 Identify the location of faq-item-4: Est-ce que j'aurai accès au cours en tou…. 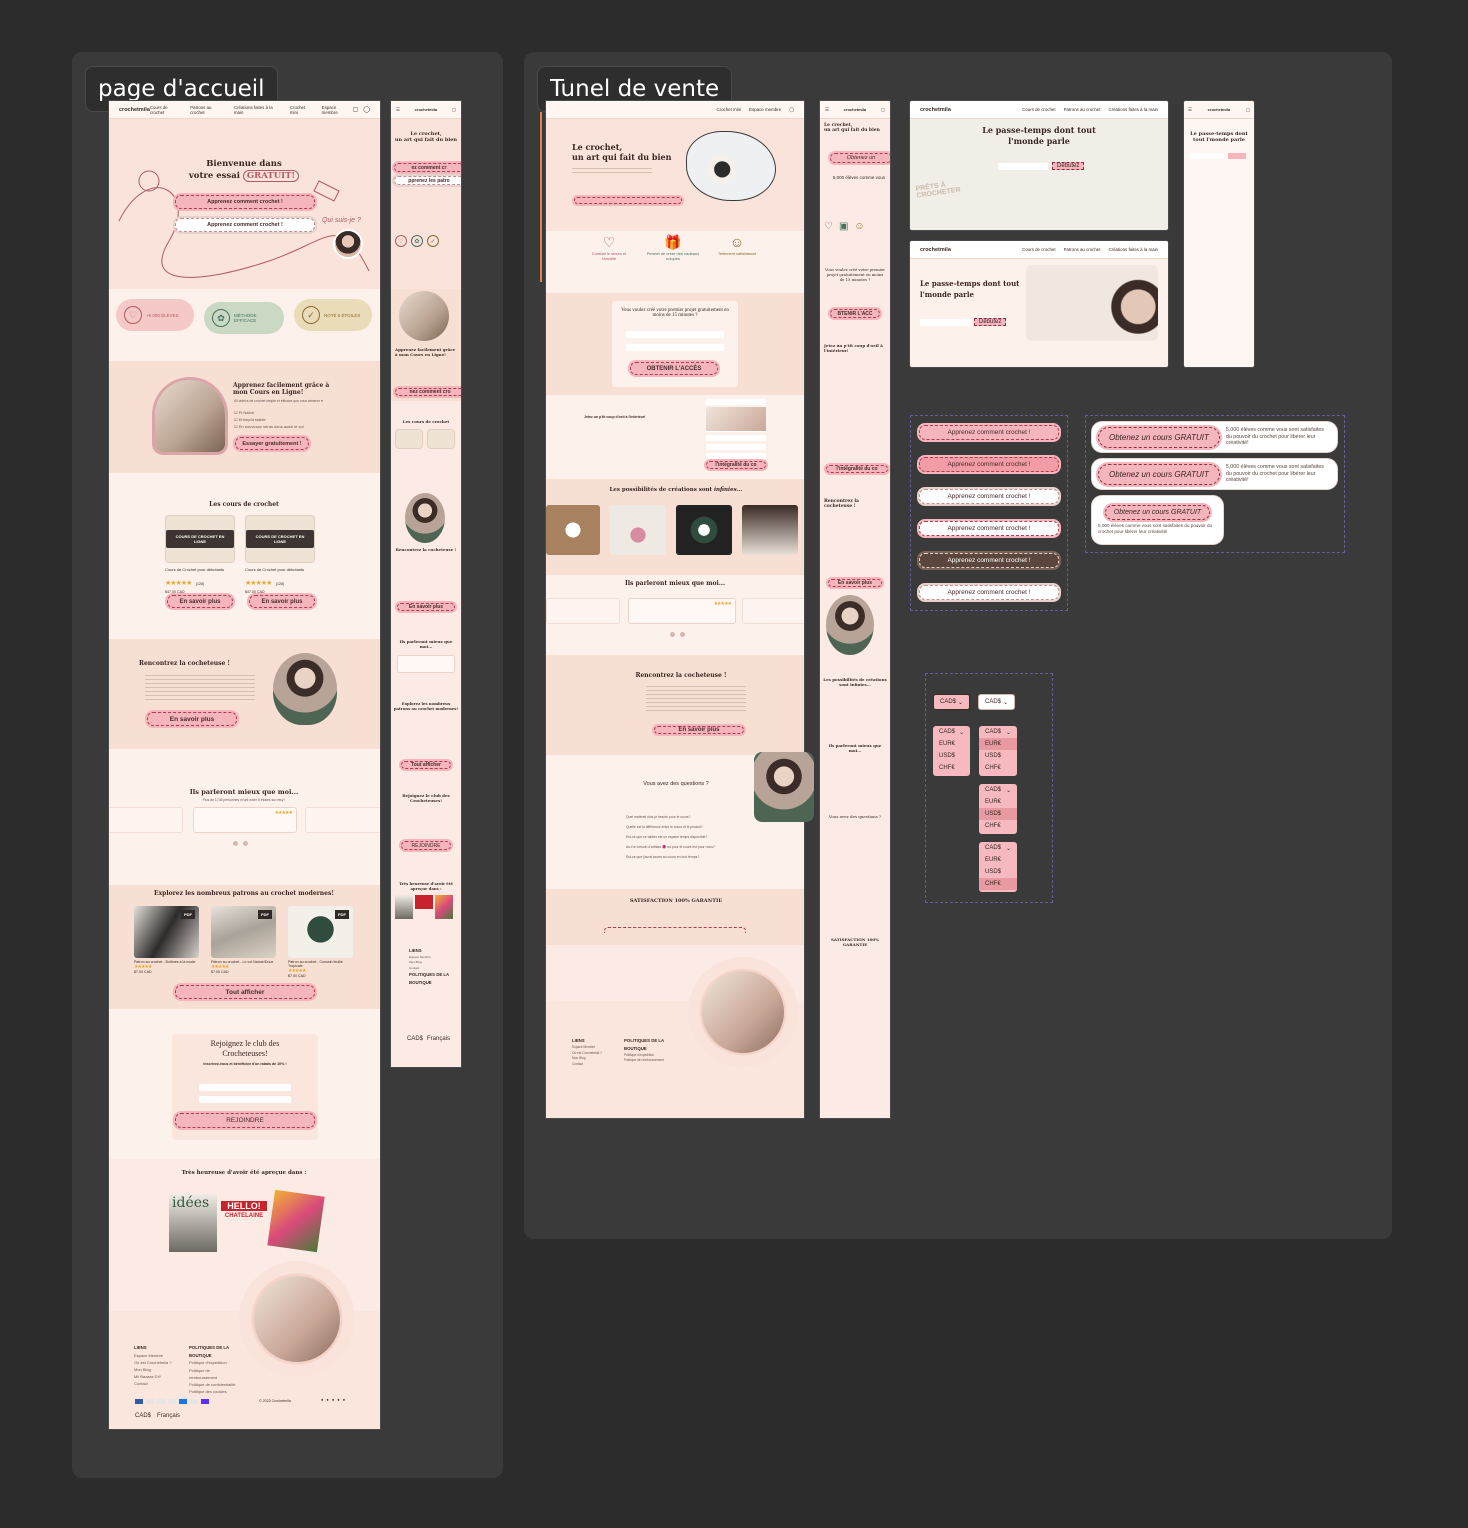
(676, 858).